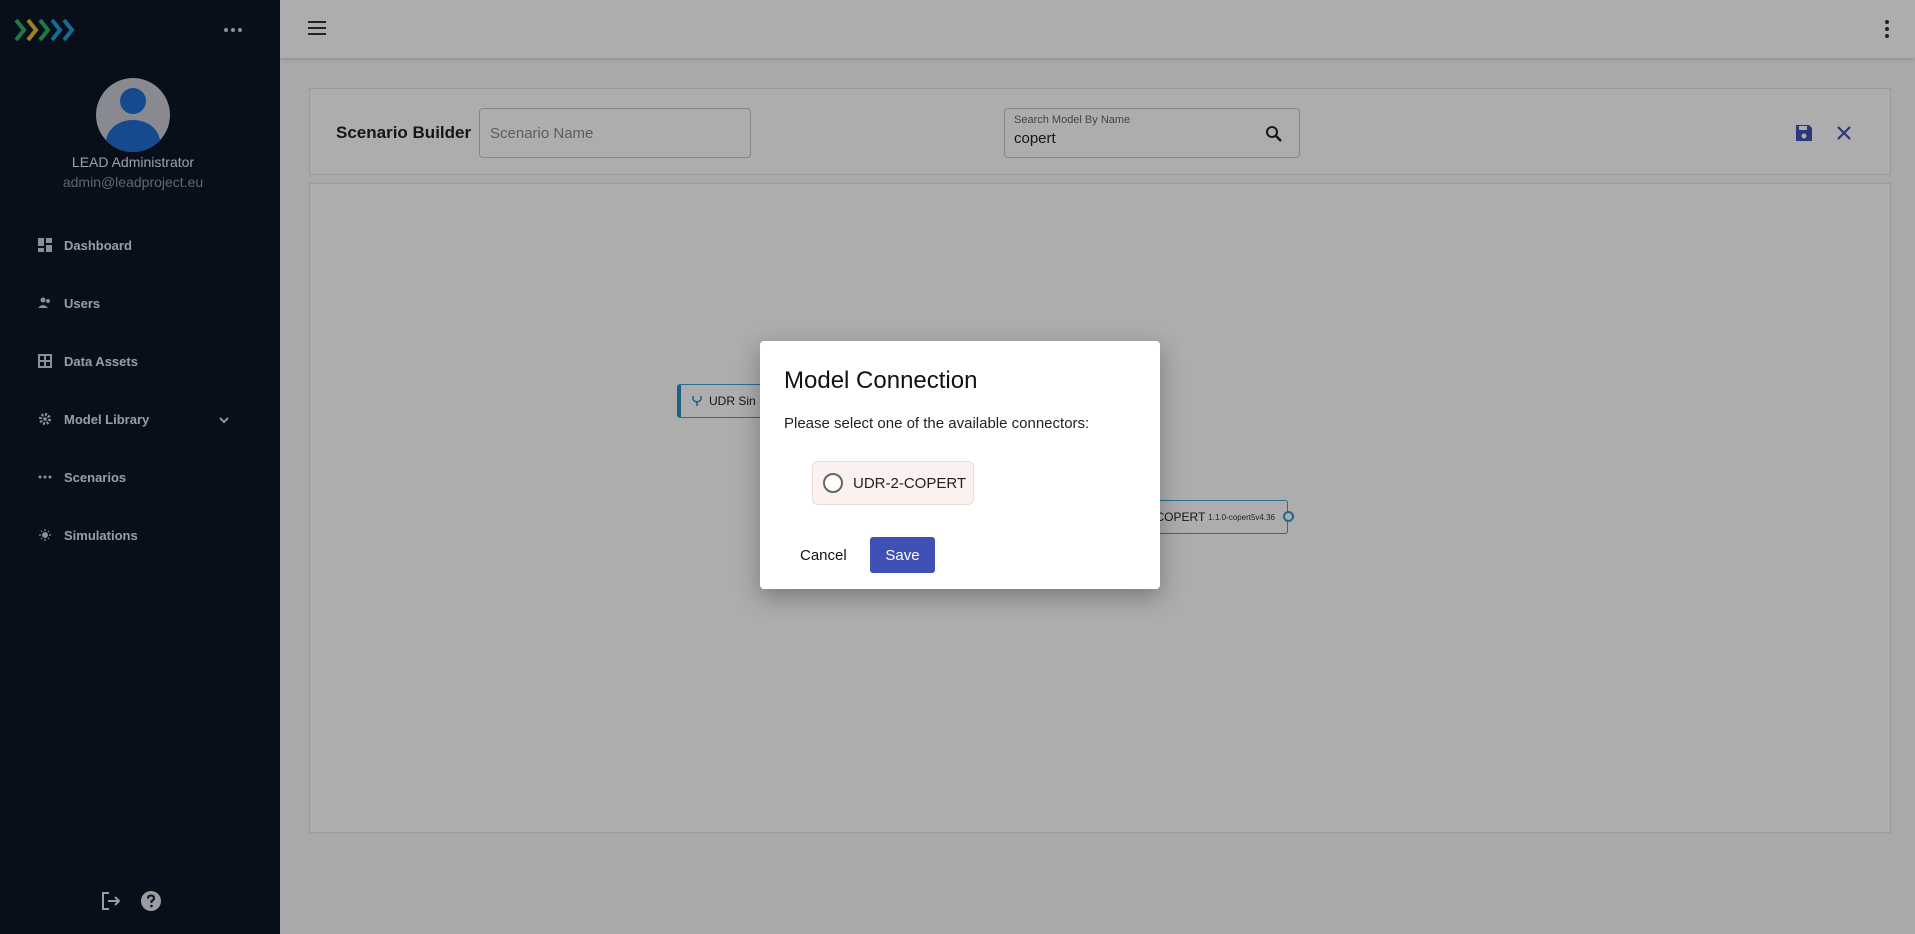  What do you see at coordinates (902, 555) in the screenshot?
I see `save-button: Save` at bounding box center [902, 555].